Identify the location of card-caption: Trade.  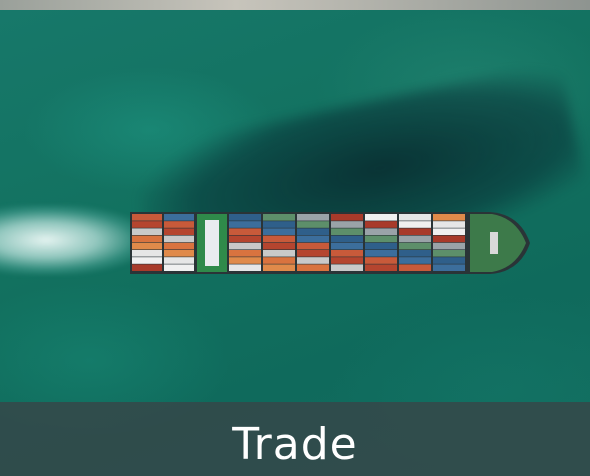
(295, 444).